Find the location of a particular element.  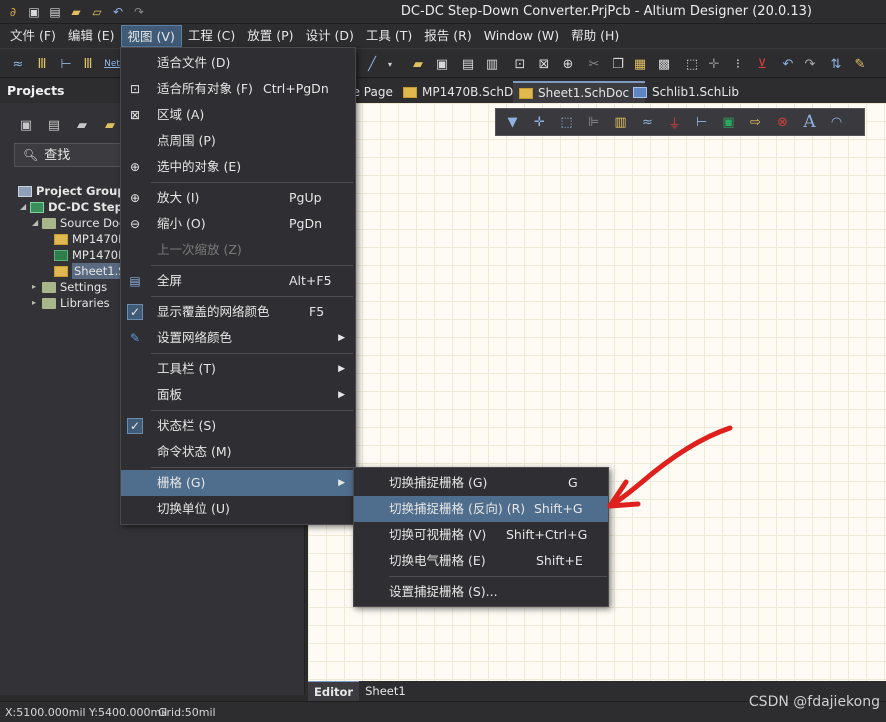

net-label-icon: ⊢ is located at coordinates (701, 122).